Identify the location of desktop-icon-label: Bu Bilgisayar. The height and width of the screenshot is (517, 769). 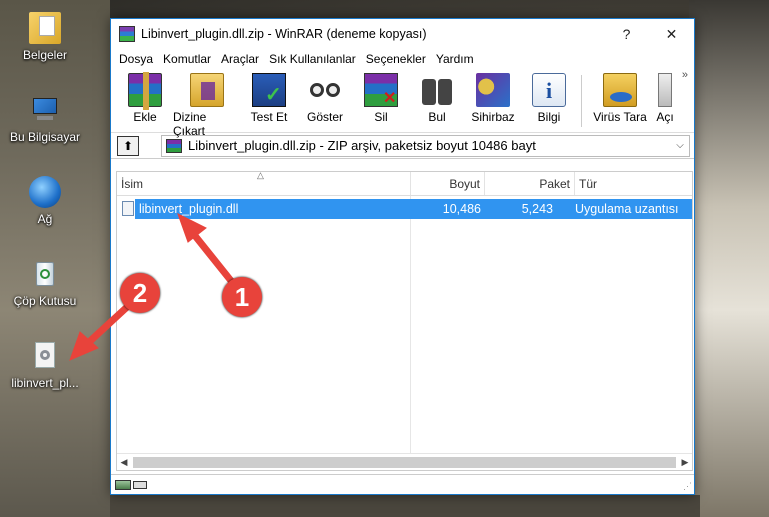
(45, 137).